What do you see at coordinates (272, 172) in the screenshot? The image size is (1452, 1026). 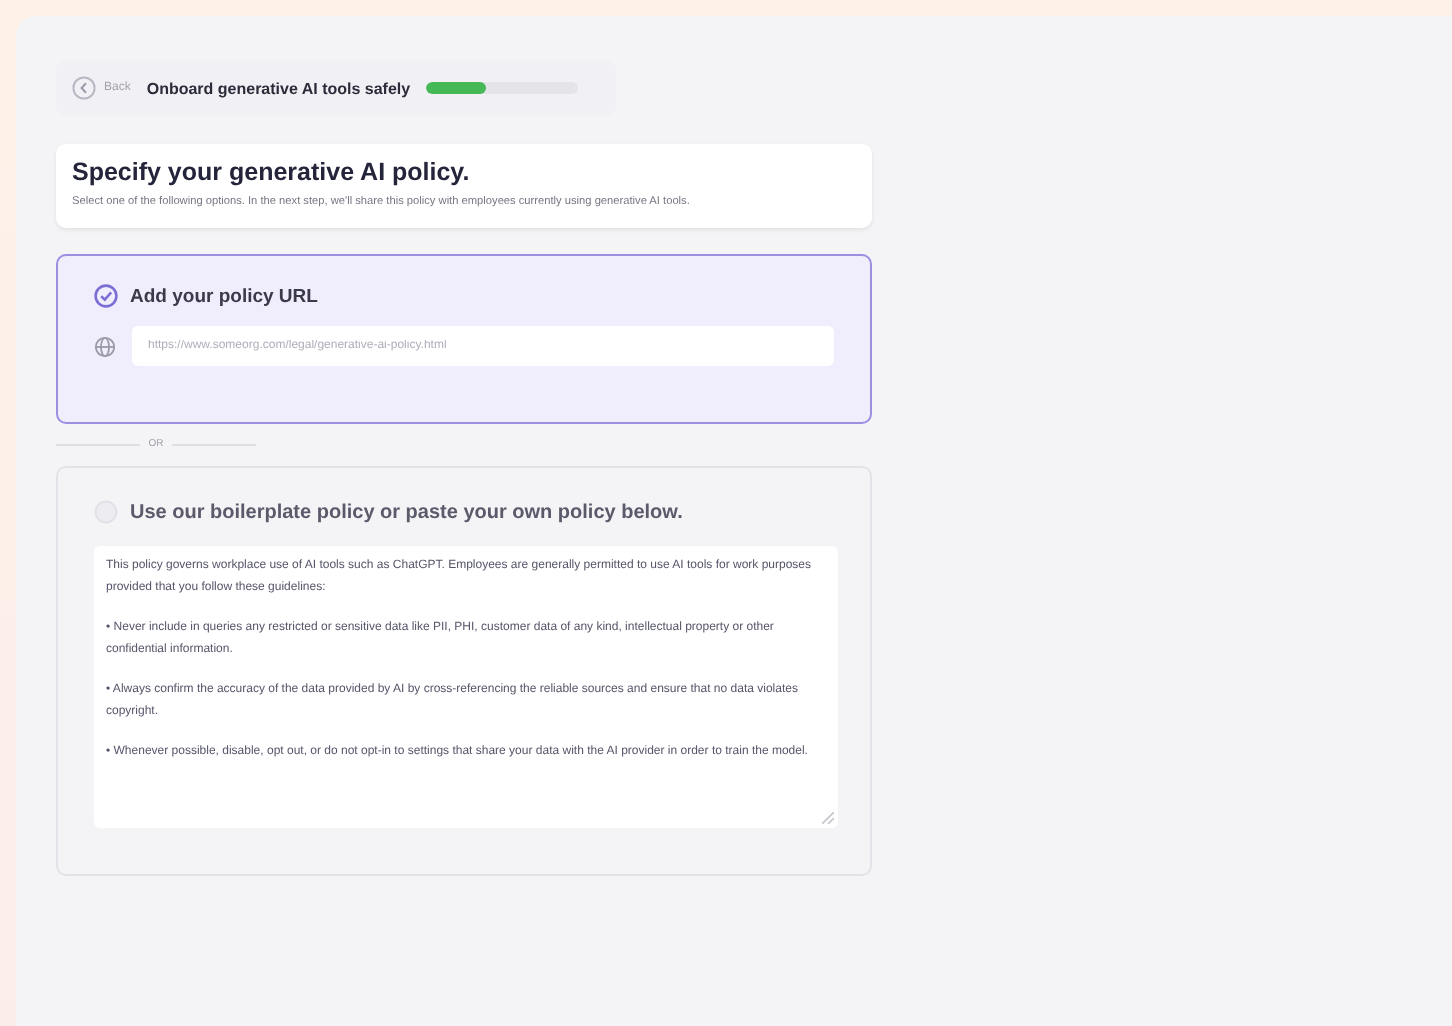 I see `section-heading: Specify your generative AI policy.` at bounding box center [272, 172].